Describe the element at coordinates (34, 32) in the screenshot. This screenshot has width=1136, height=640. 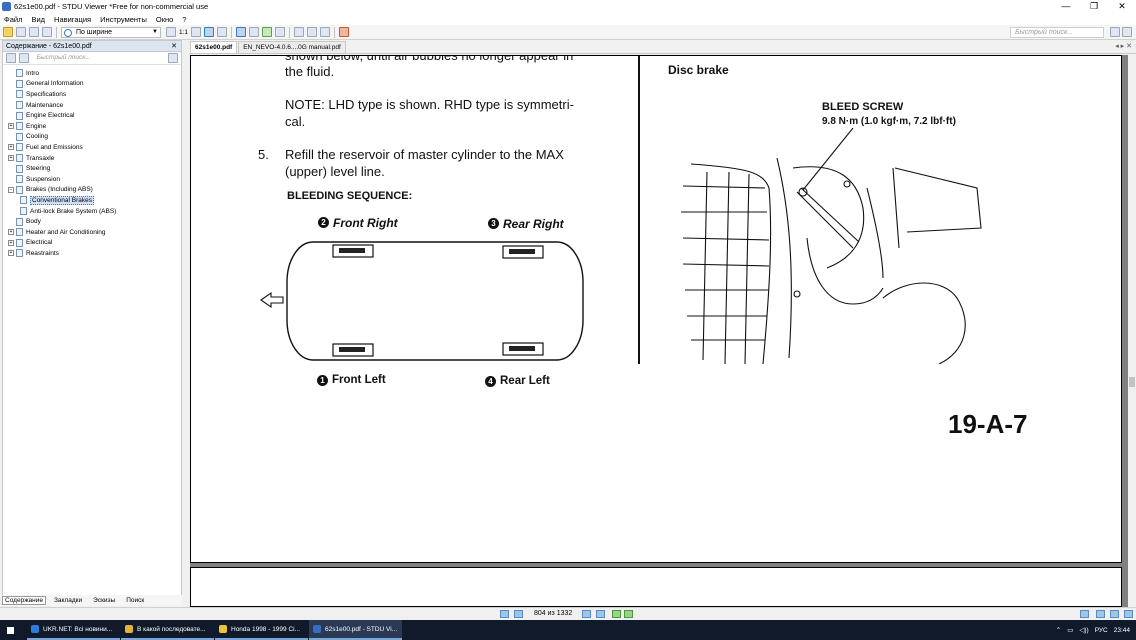
I see `save-icon` at that location.